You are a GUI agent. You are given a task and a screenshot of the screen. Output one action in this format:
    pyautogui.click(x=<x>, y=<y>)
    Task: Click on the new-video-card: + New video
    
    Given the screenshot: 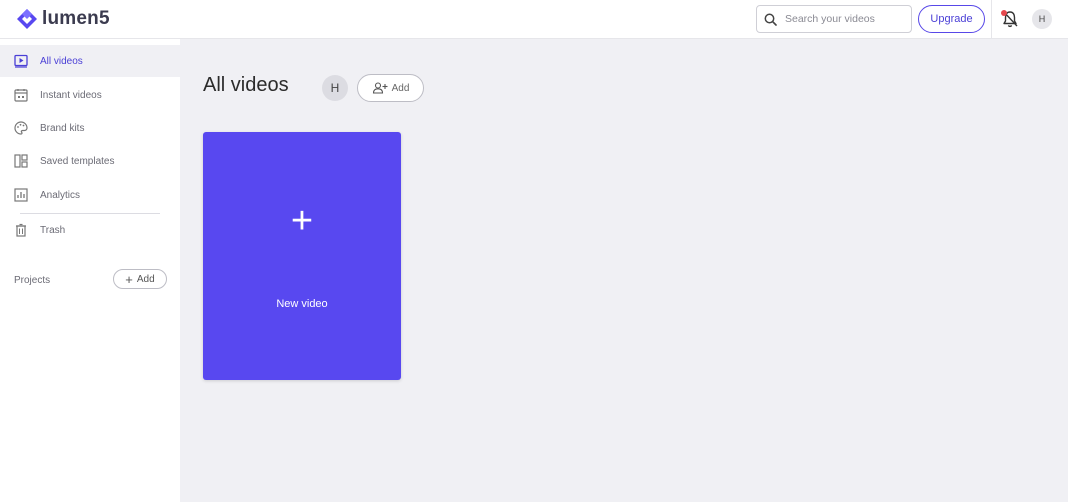 What is the action you would take?
    pyautogui.click(x=302, y=256)
    